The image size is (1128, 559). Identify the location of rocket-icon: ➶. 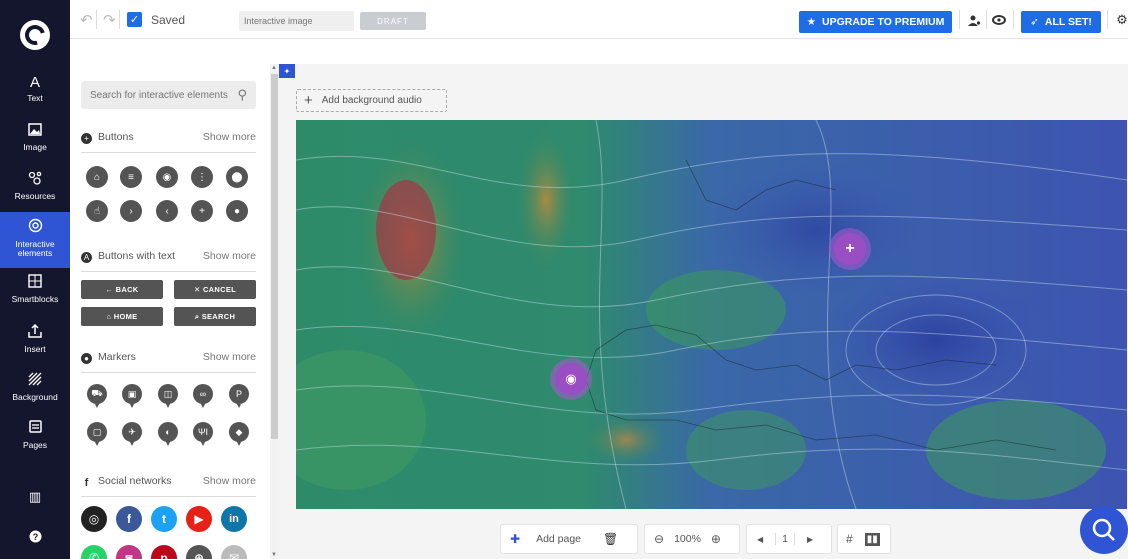
(1034, 22).